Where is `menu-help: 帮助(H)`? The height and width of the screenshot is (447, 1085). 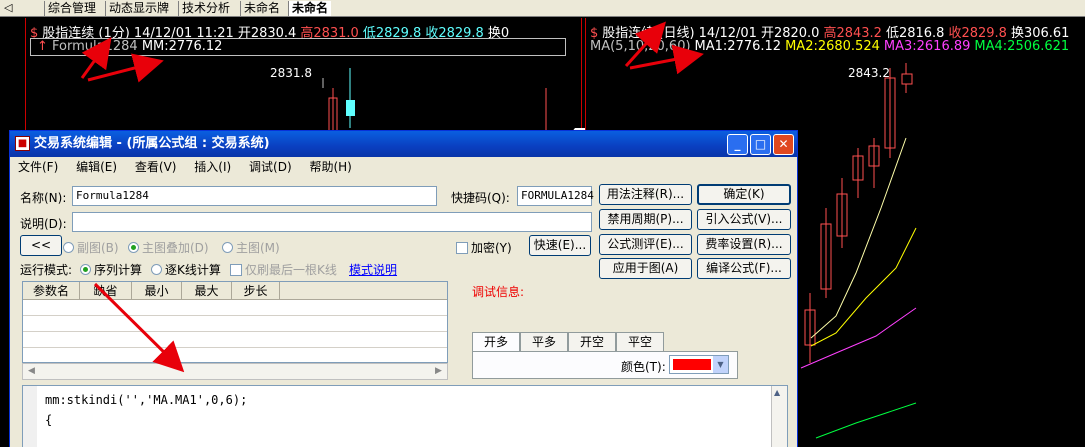 menu-help: 帮助(H) is located at coordinates (330, 167).